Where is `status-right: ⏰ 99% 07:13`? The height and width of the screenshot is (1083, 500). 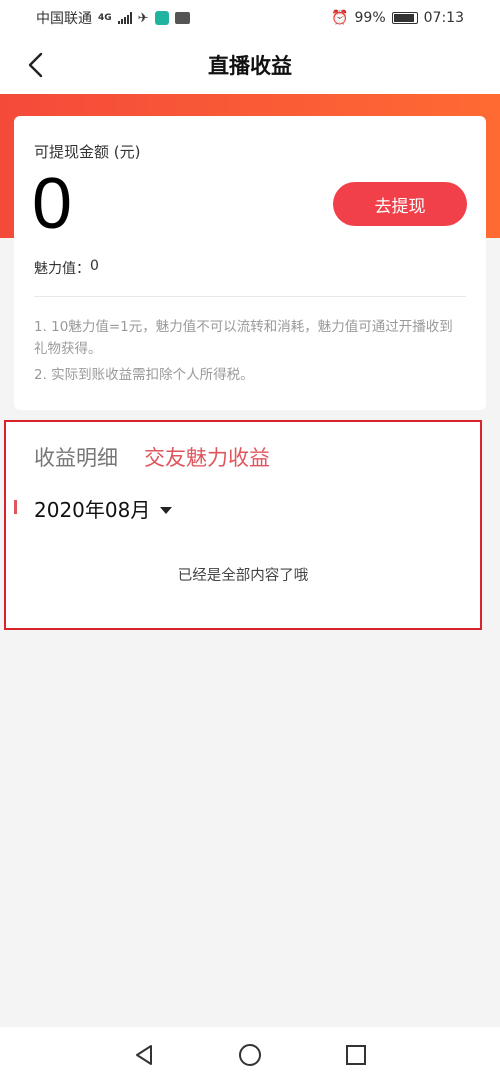
status-right: ⏰ 99% 07:13 is located at coordinates (397, 18).